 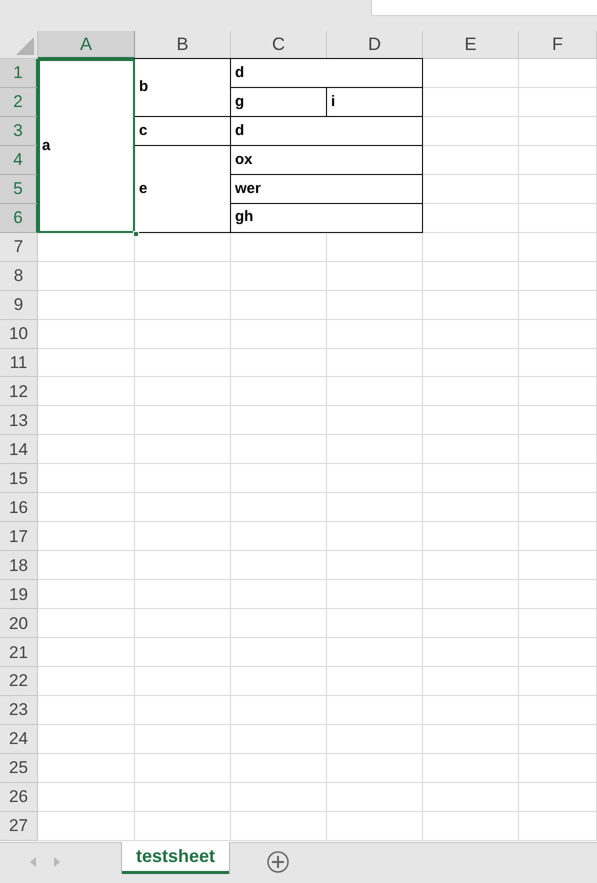 What do you see at coordinates (19, 363) in the screenshot?
I see `row-header: 11` at bounding box center [19, 363].